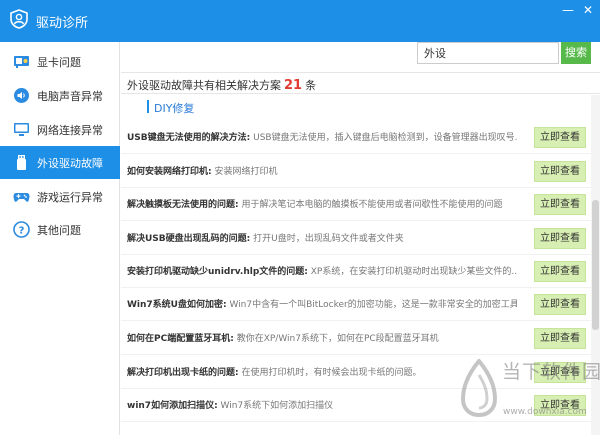 This screenshot has width=600, height=435. I want to click on item-title: 解决打印机出现卡纸的问题:, so click(183, 373).